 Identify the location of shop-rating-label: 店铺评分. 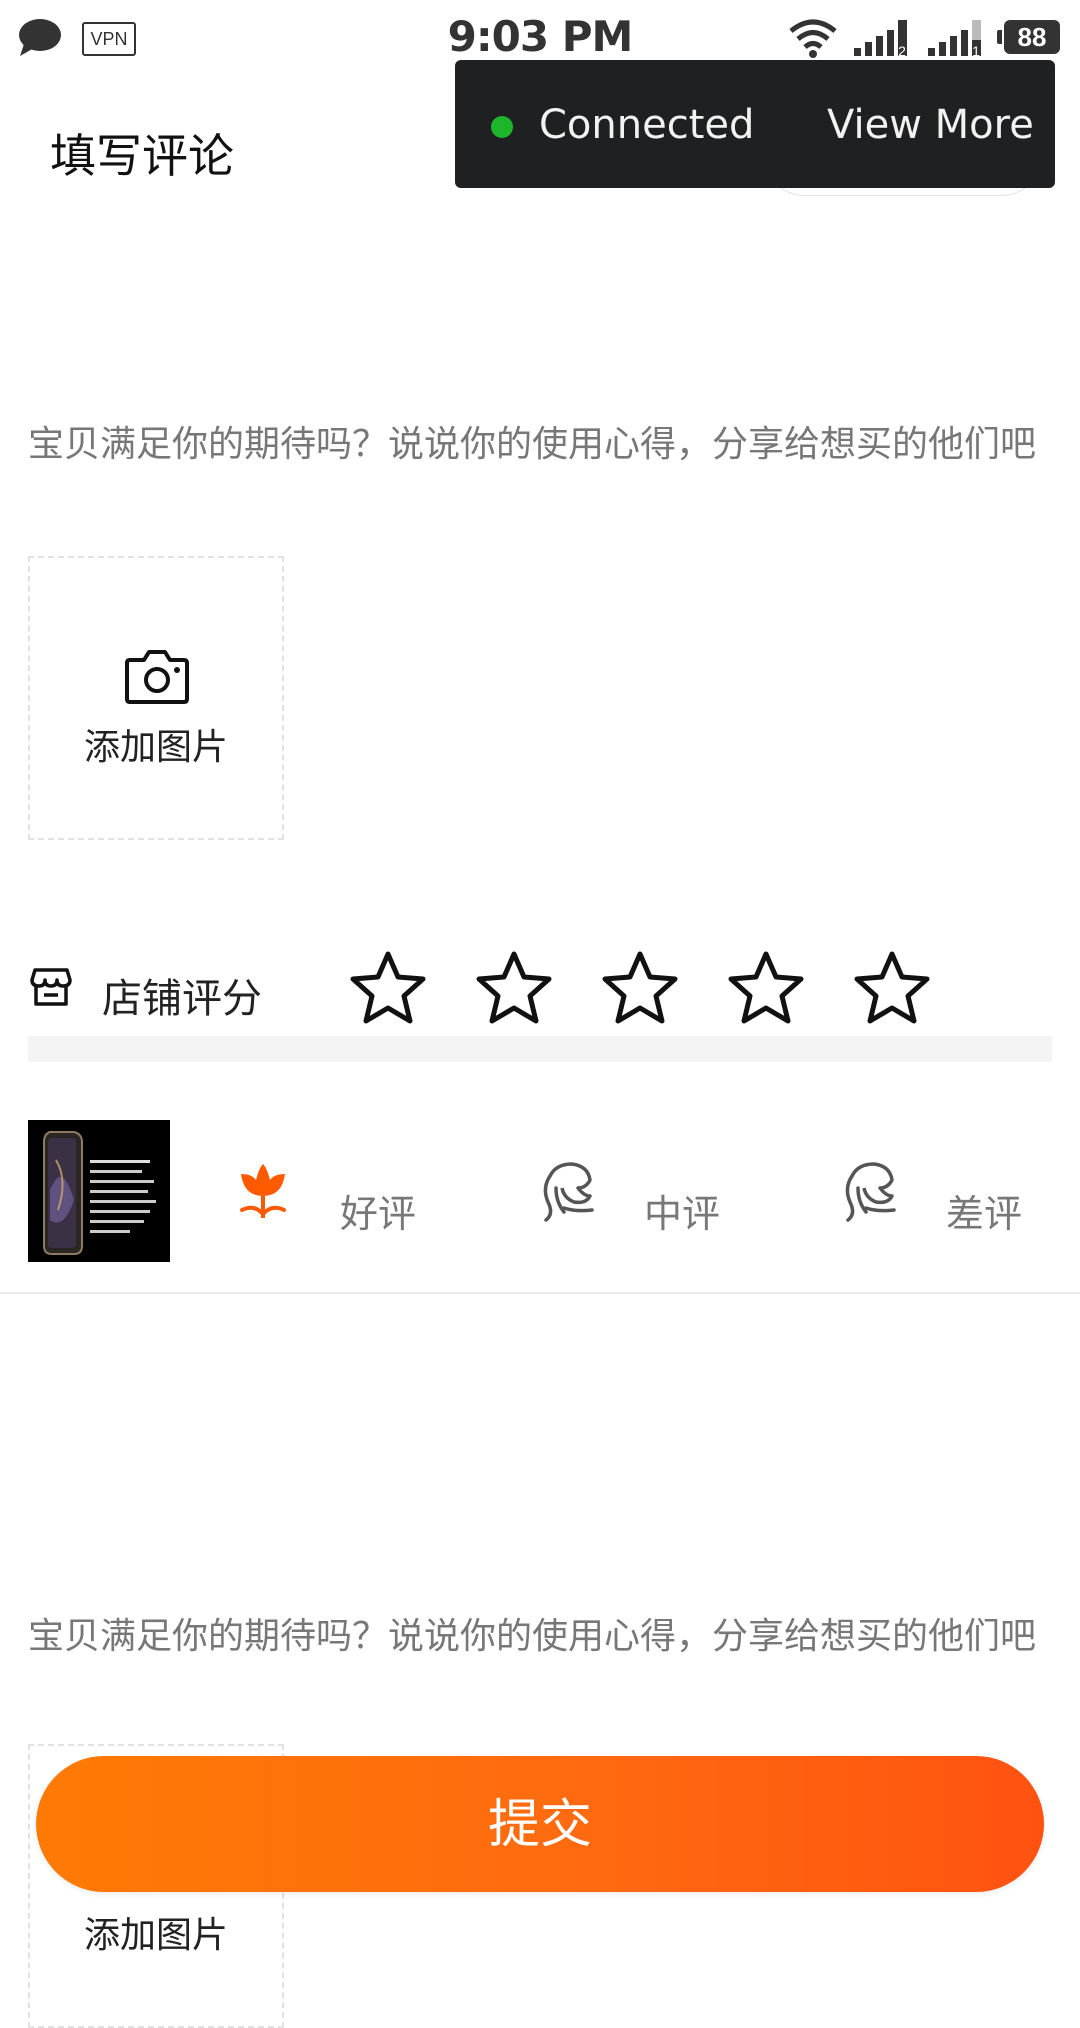
(182, 999).